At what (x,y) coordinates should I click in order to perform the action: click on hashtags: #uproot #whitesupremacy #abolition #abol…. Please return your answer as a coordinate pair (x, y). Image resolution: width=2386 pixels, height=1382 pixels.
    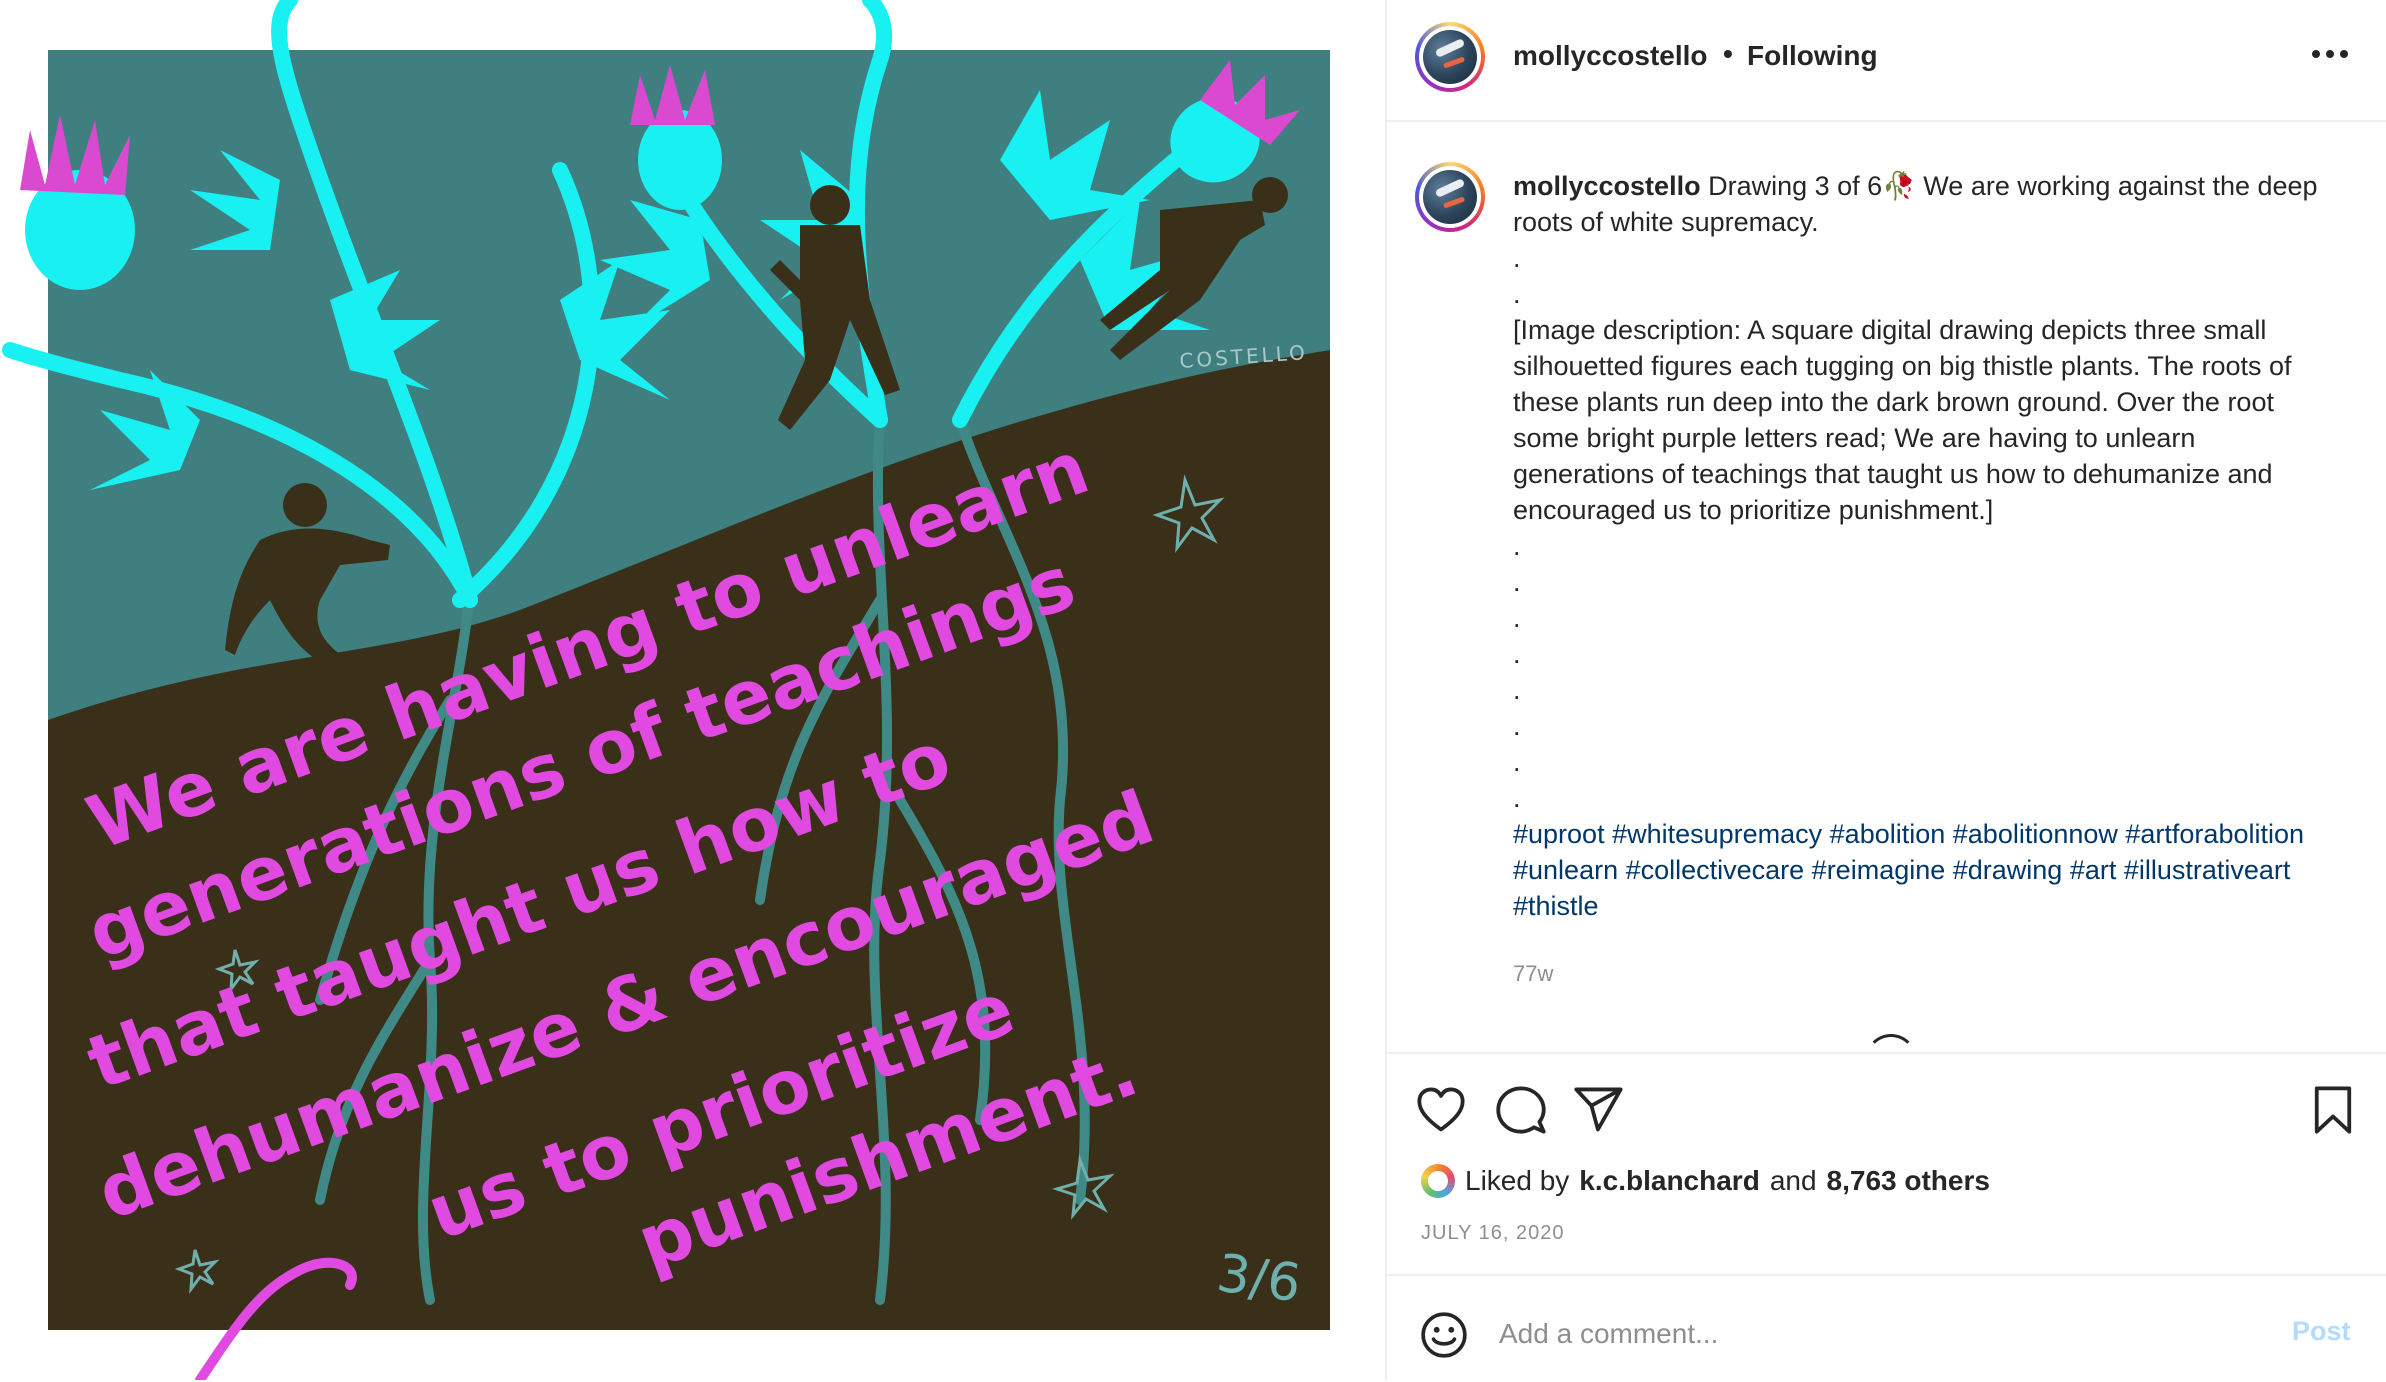
    Looking at the image, I should click on (1928, 870).